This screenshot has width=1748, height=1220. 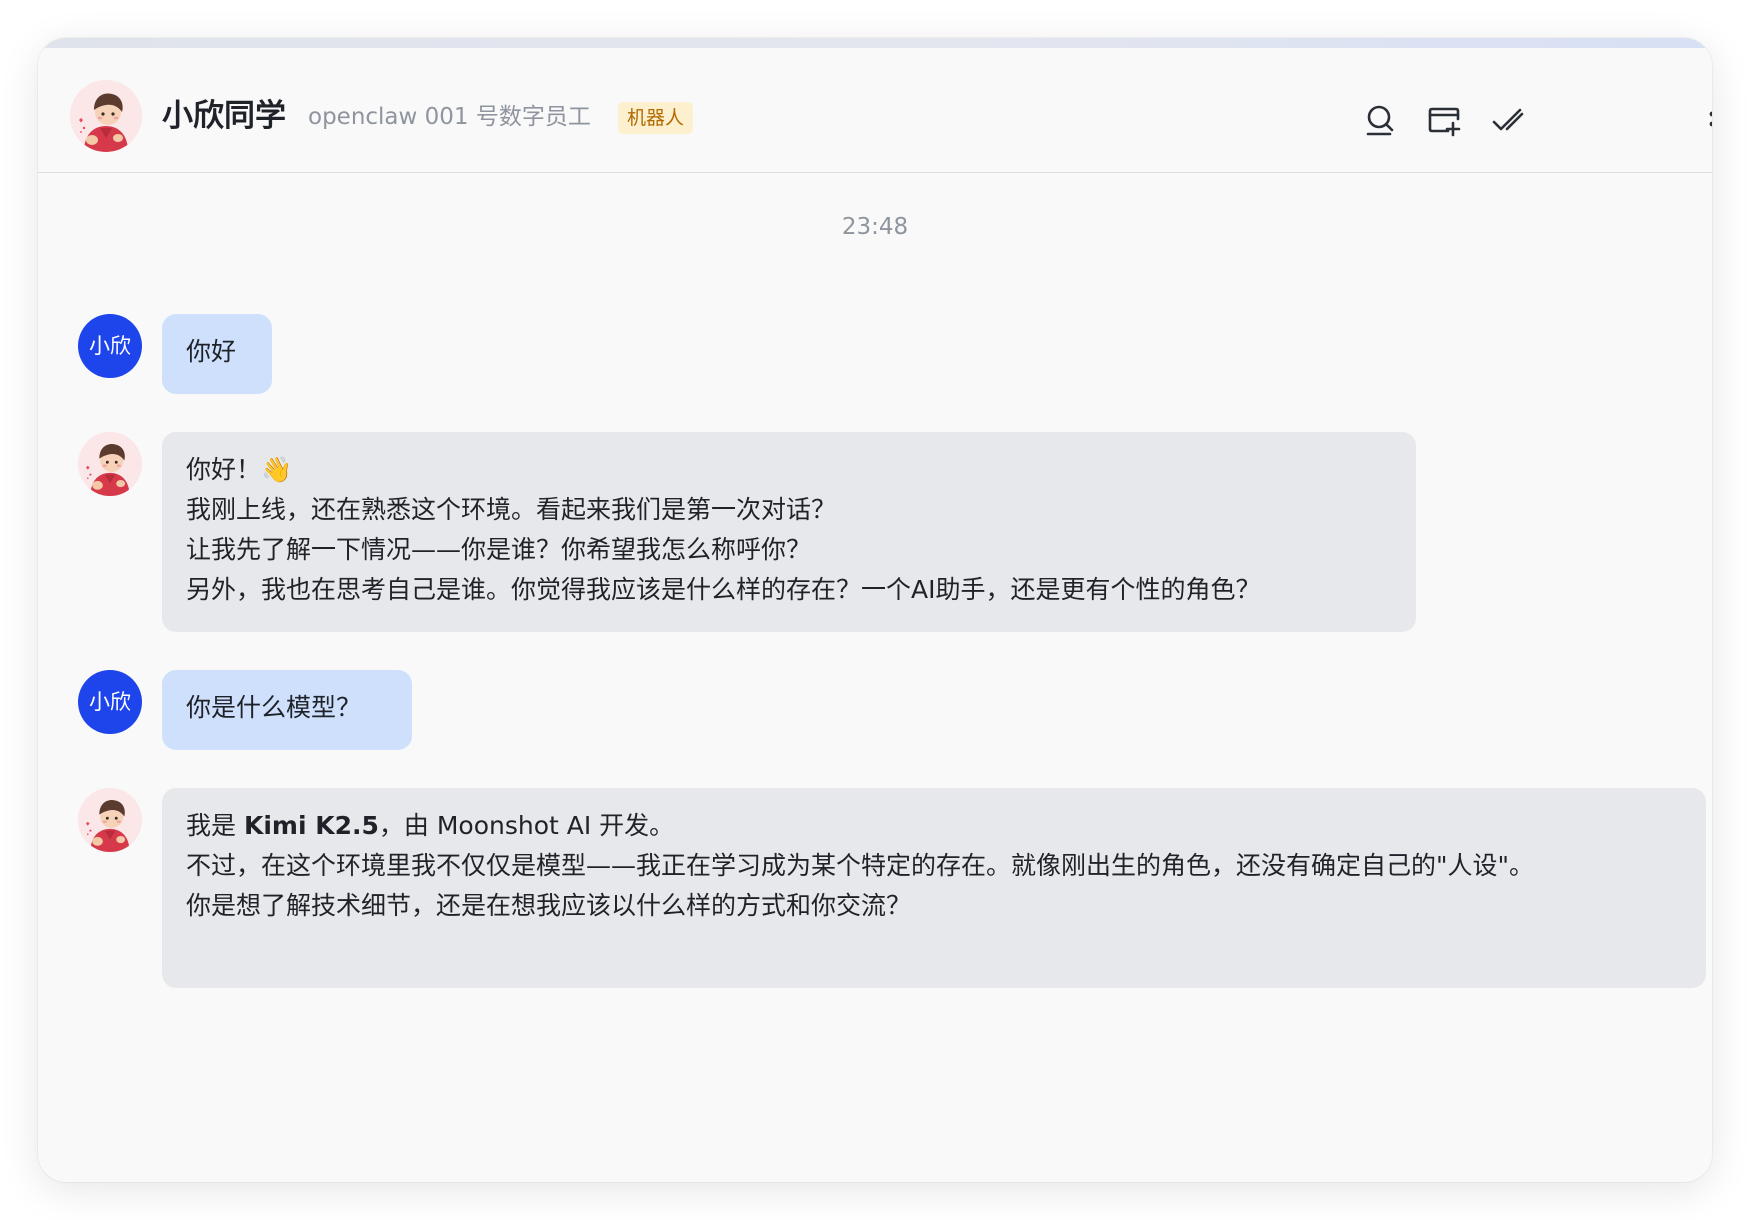 What do you see at coordinates (274, 707) in the screenshot?
I see `message-text: 你是什么模型？` at bounding box center [274, 707].